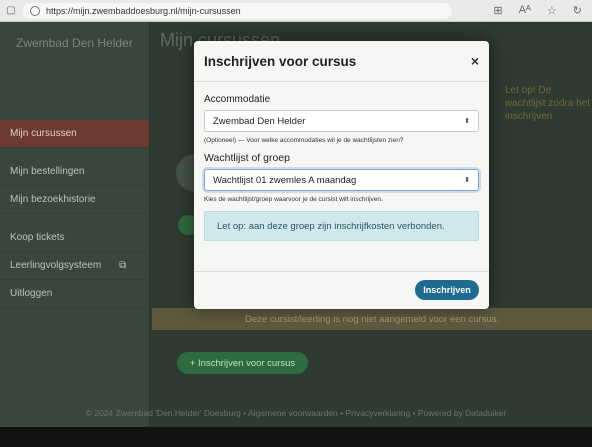 The width and height of the screenshot is (592, 447). I want to click on screen-bezel, so click(296, 437).